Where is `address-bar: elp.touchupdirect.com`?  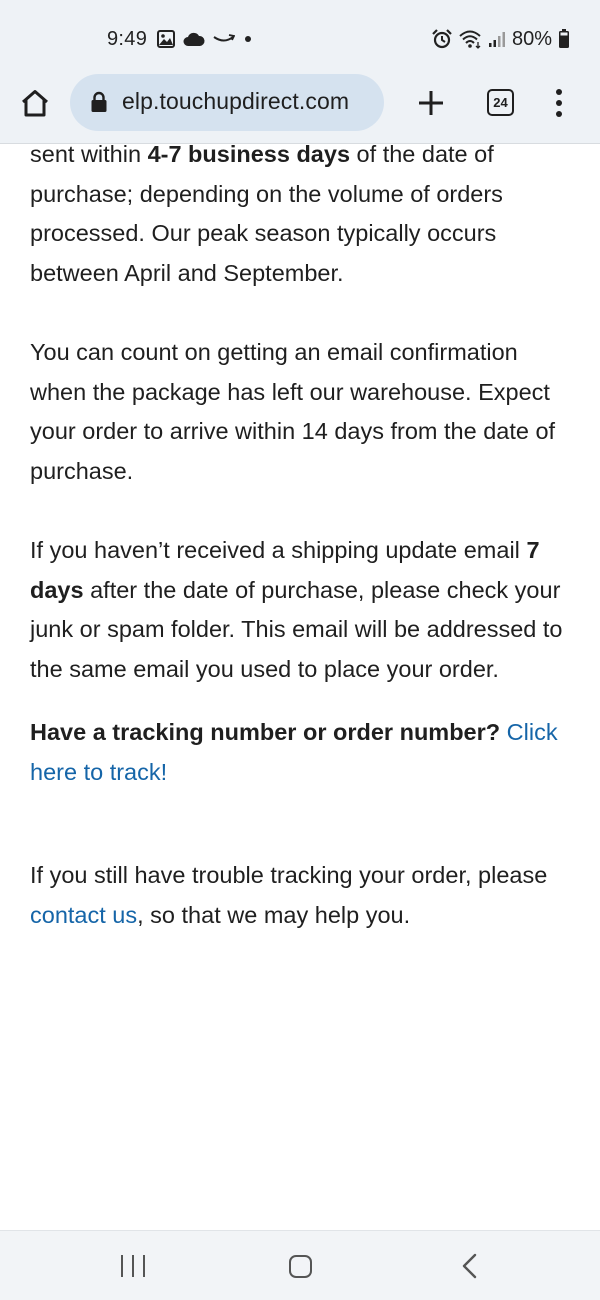
address-bar: elp.touchupdirect.com is located at coordinates (227, 102).